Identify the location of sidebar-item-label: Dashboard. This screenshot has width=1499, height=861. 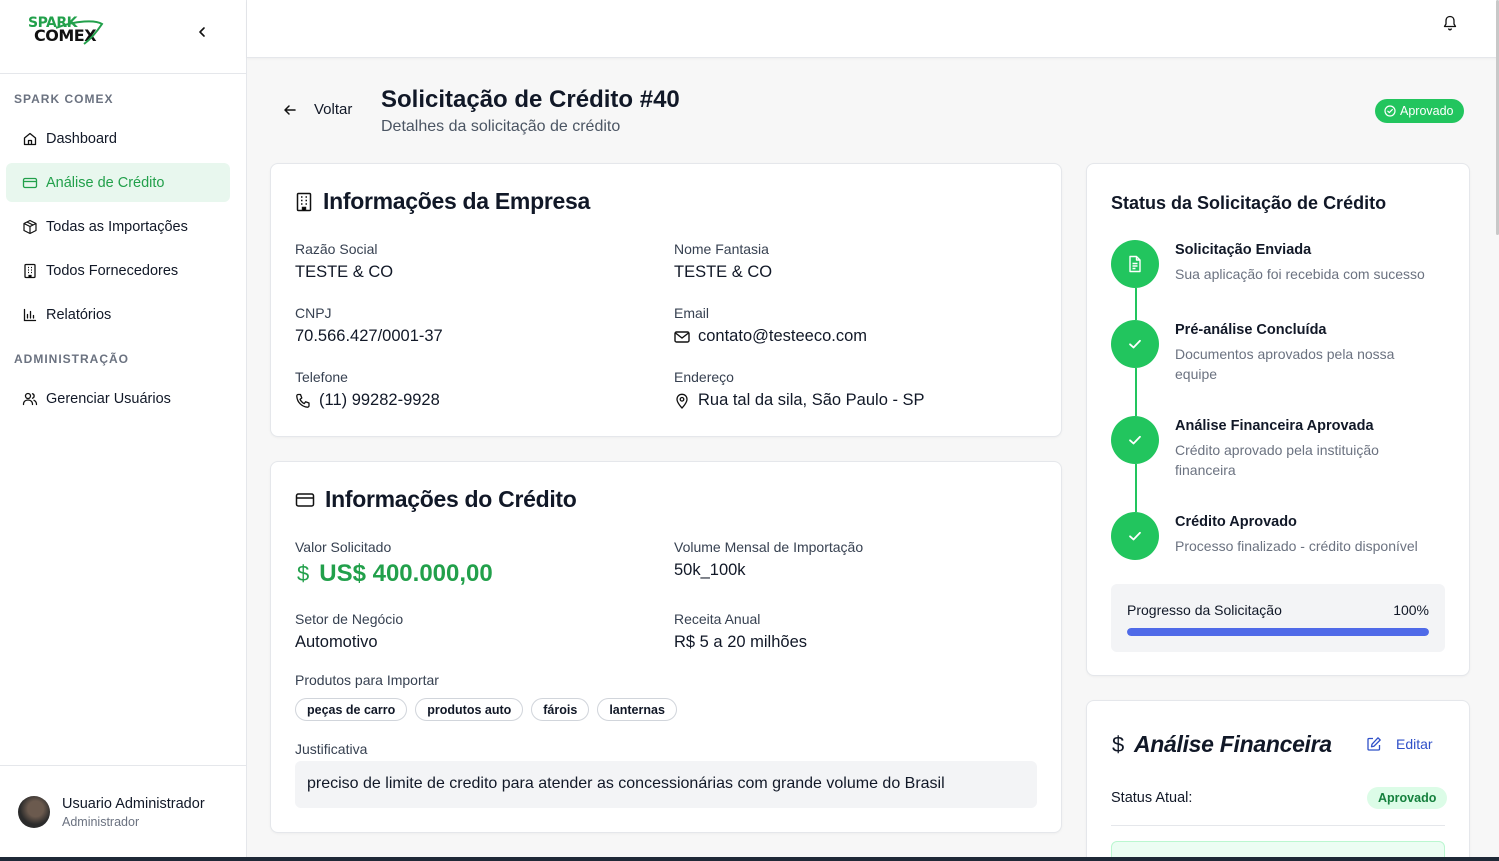
(81, 138).